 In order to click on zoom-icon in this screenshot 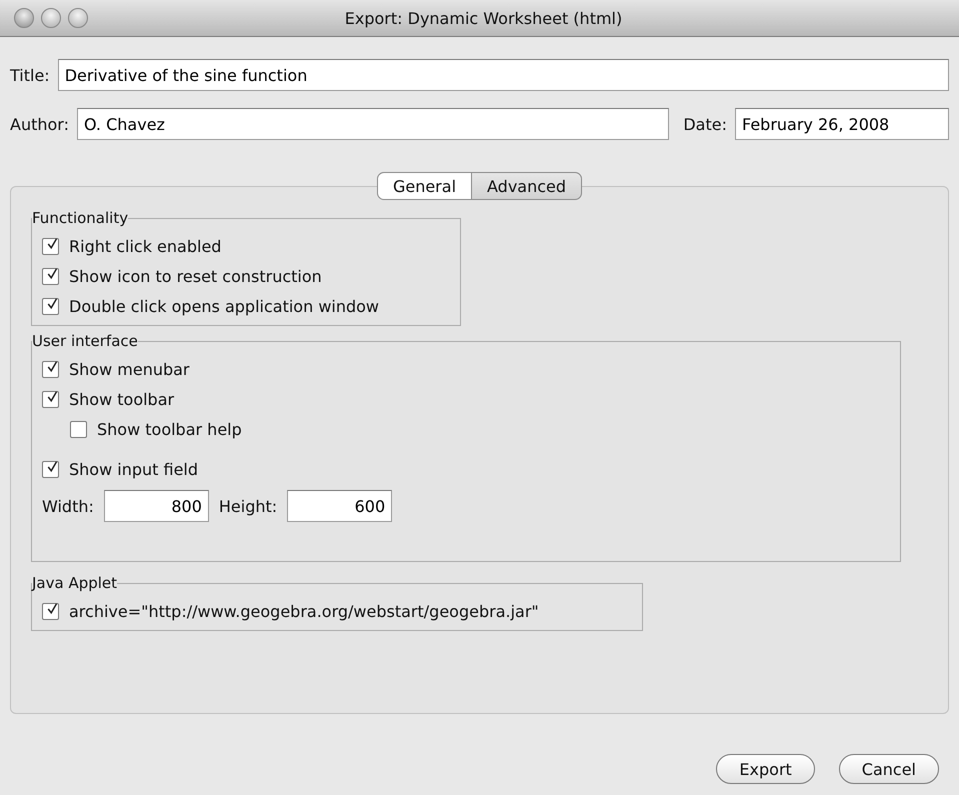, I will do `click(78, 18)`.